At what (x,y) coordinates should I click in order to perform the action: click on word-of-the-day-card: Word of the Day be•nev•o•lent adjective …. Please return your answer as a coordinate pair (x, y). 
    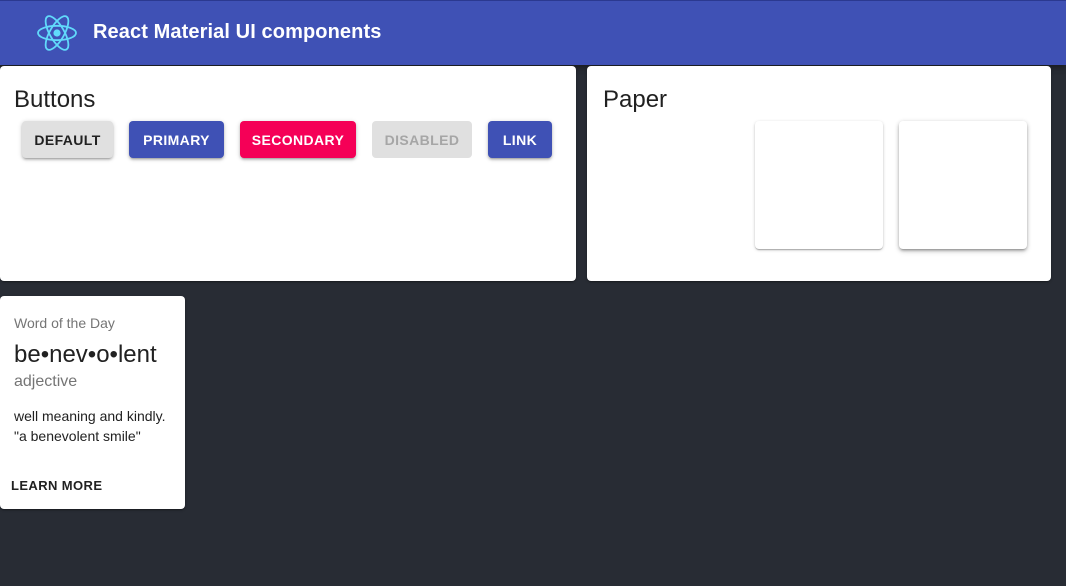
    Looking at the image, I should click on (92, 402).